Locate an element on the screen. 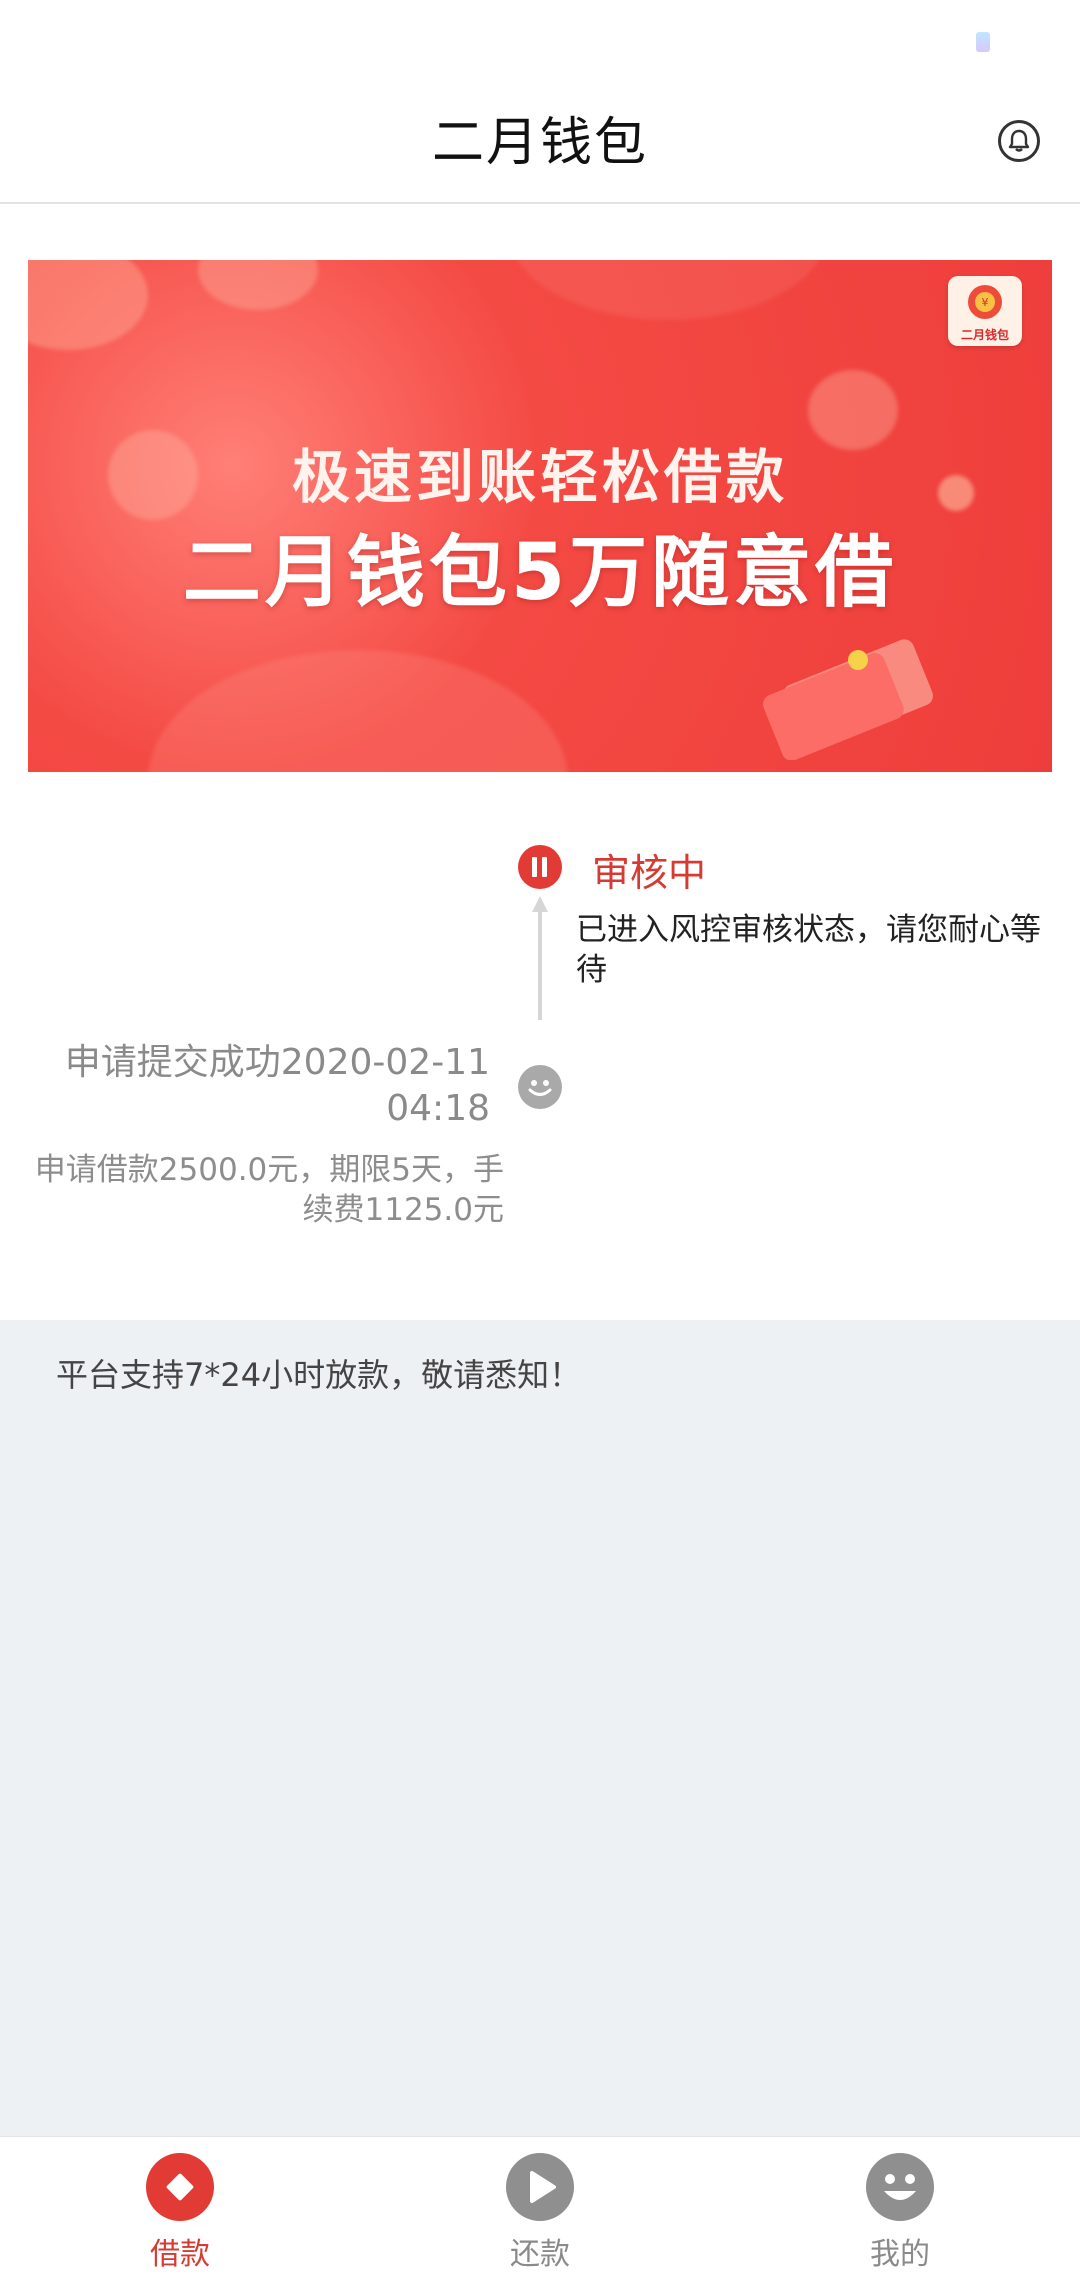  play-icon is located at coordinates (540, 2187).